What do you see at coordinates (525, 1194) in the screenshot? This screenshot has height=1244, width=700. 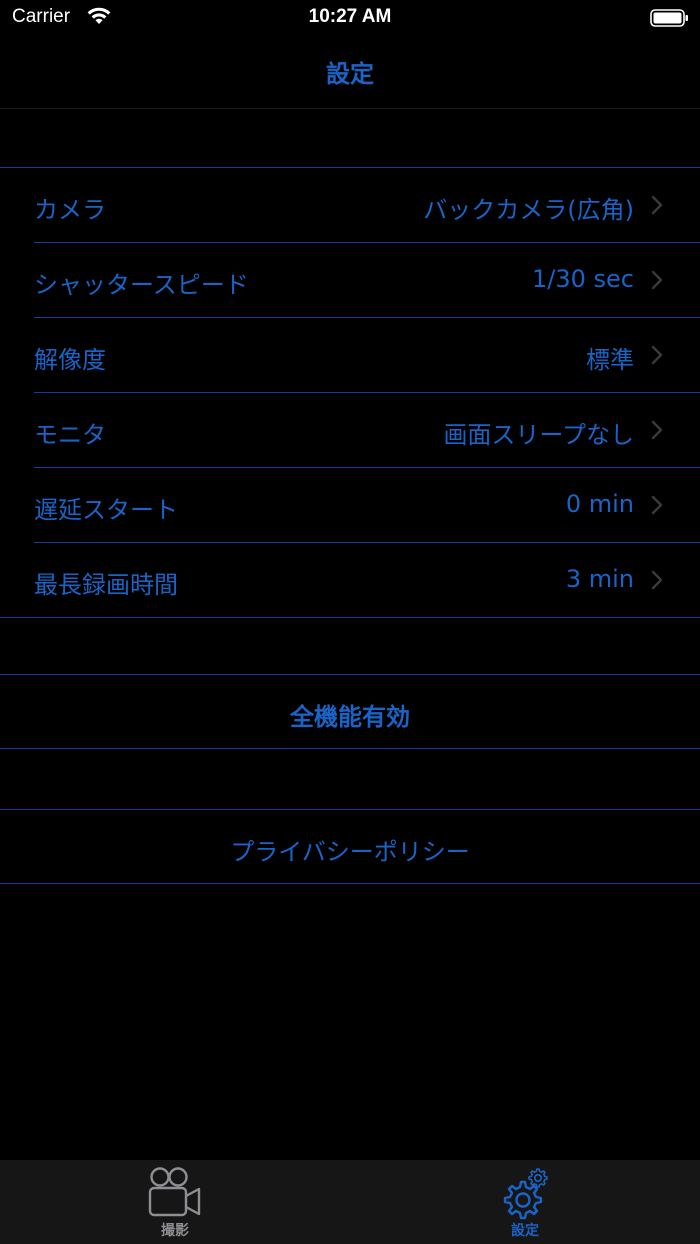 I see `gear-icon` at bounding box center [525, 1194].